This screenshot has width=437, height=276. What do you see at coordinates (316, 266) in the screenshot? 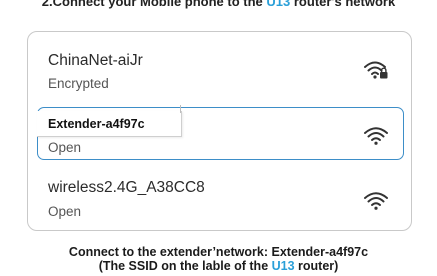
I see `instruction-note-suffix: router)` at bounding box center [316, 266].